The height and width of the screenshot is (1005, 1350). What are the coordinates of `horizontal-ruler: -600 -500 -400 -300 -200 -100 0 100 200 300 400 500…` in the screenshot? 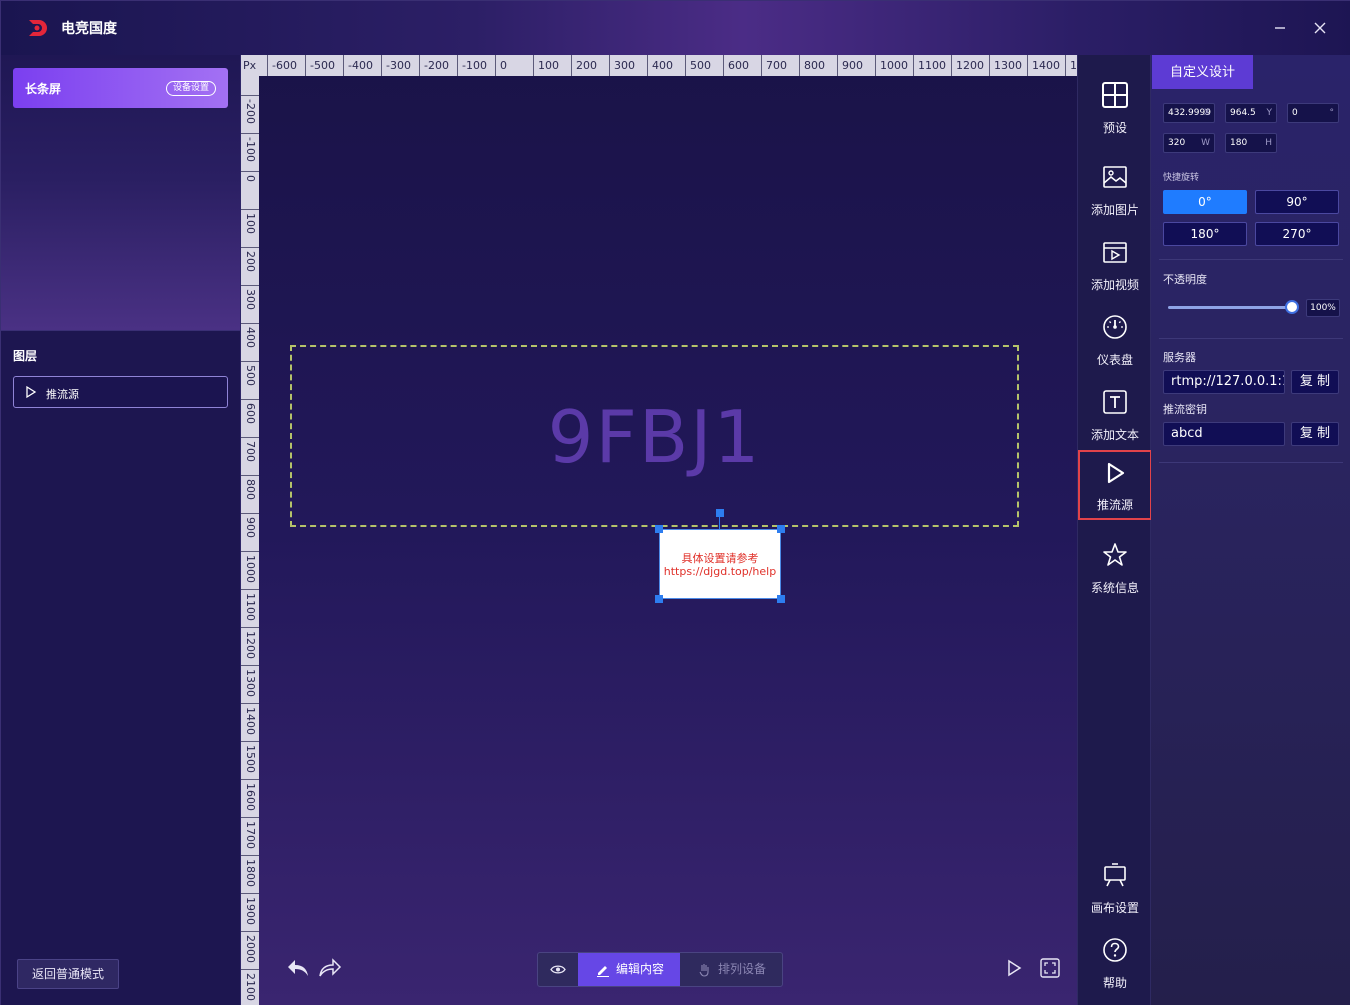 It's located at (659, 65).